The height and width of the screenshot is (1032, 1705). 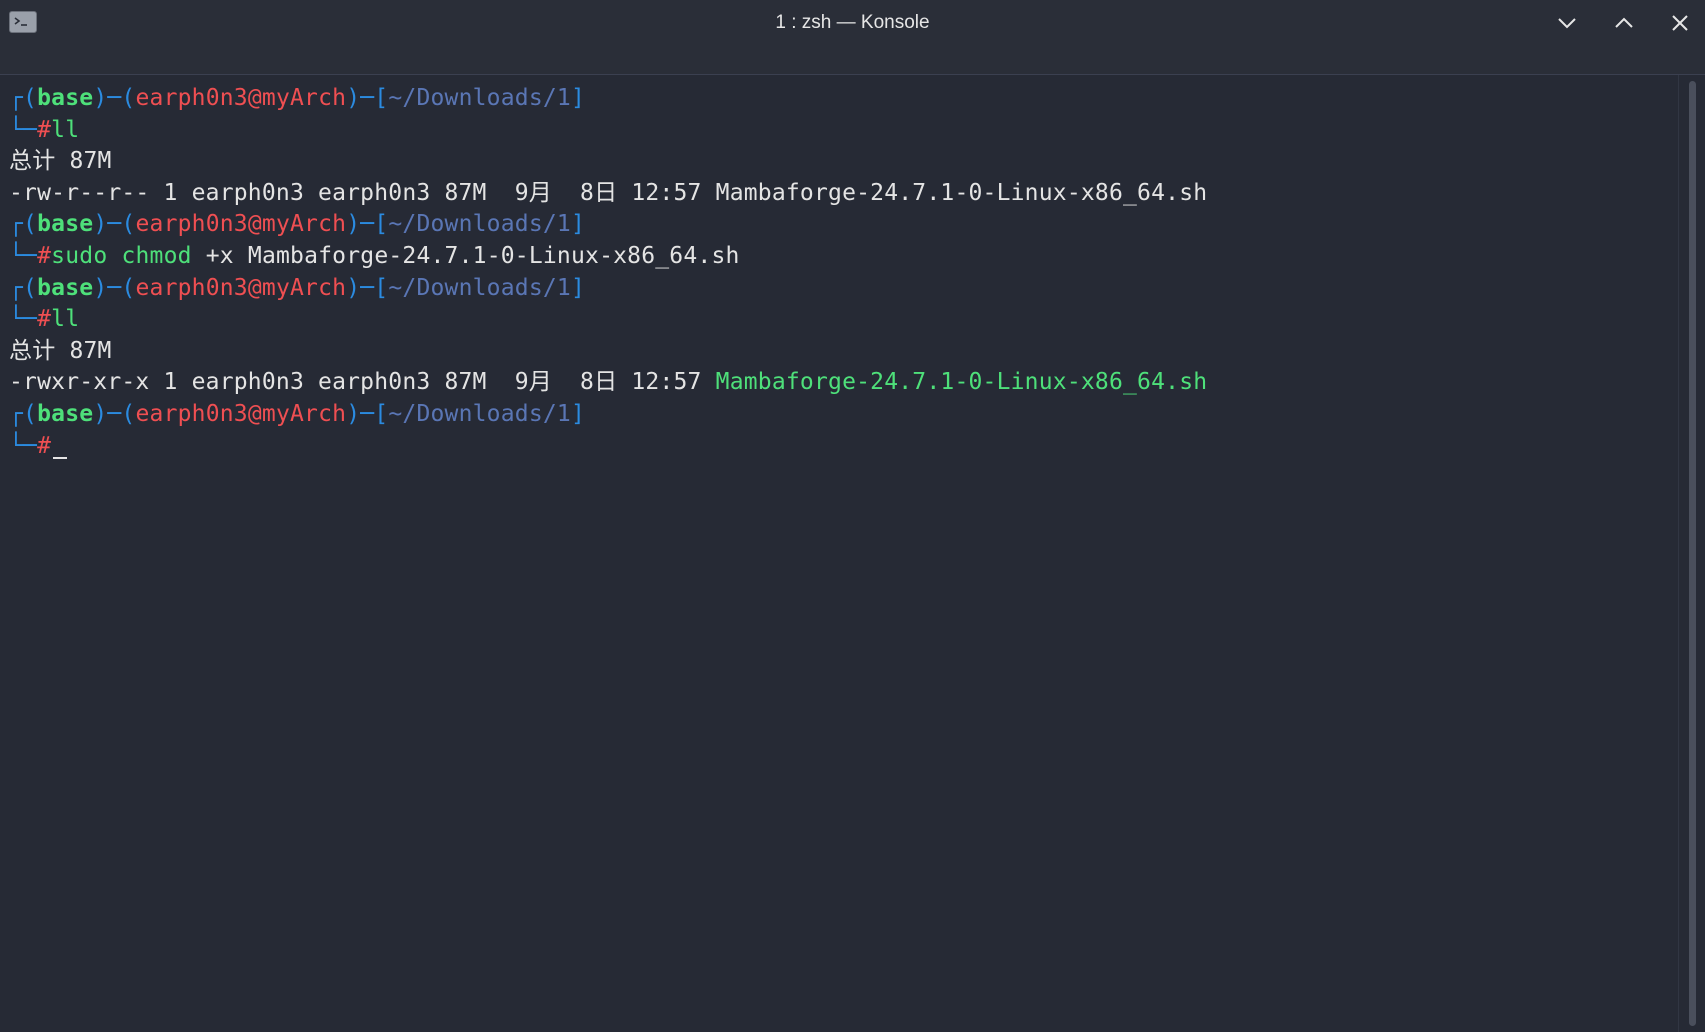 I want to click on scrollbar-thumb, so click(x=1692, y=553).